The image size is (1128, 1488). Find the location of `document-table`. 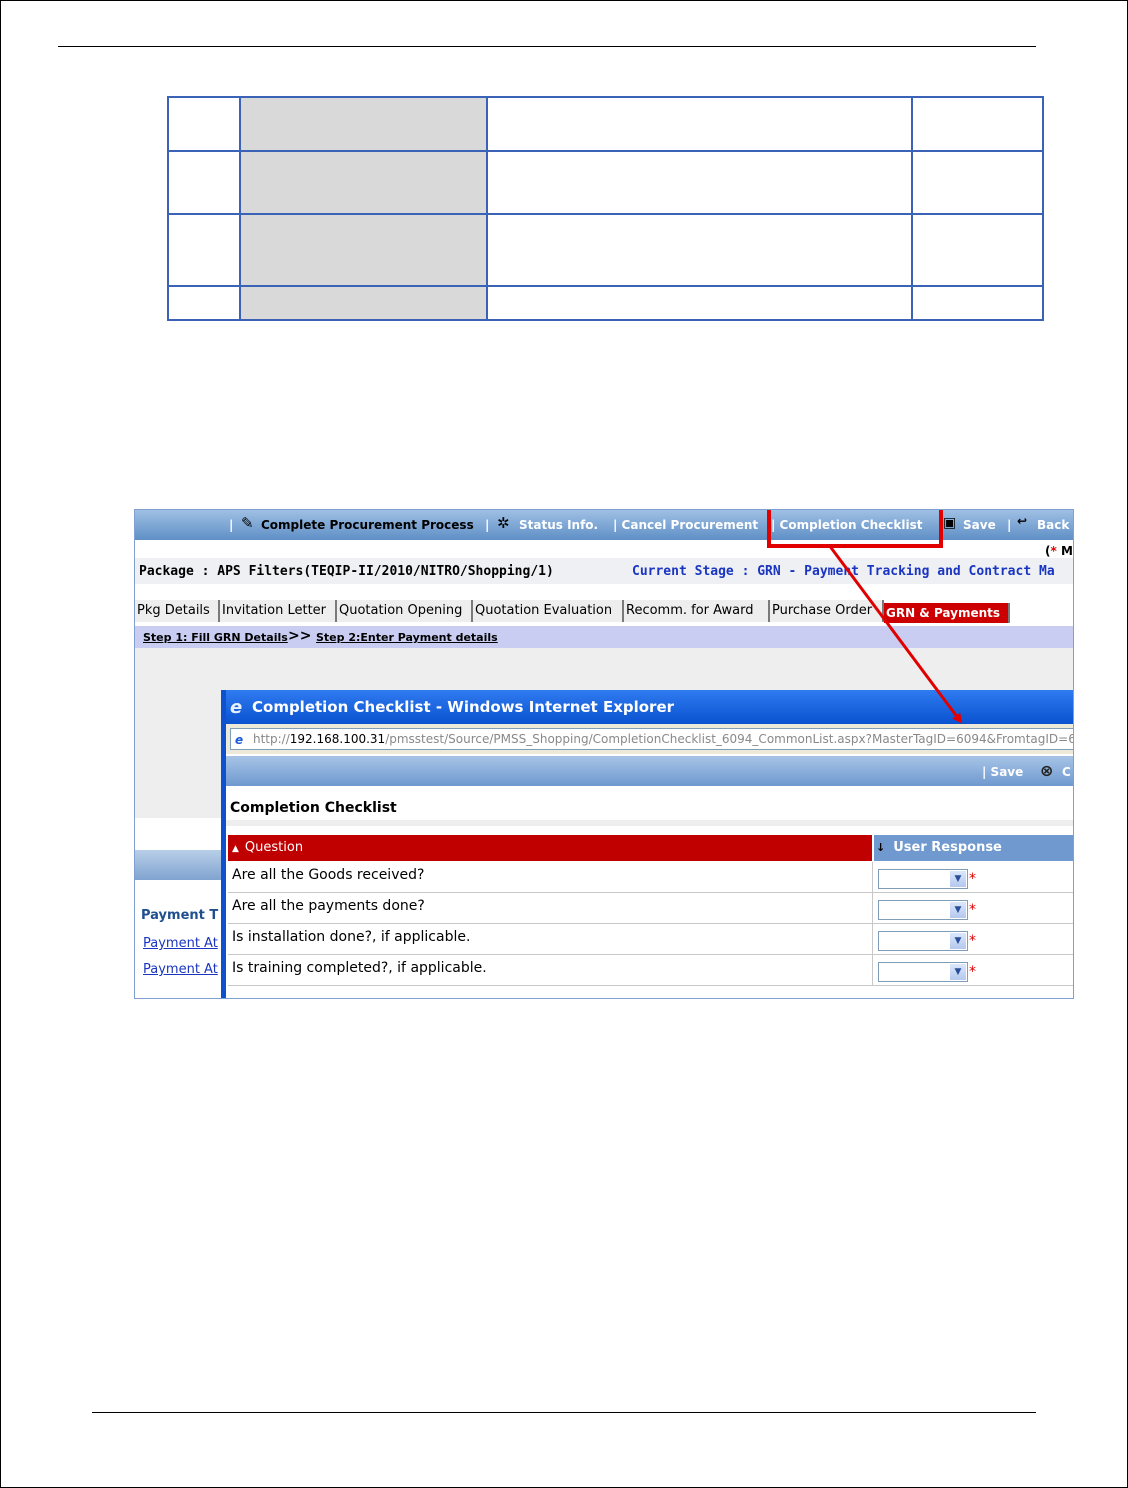

document-table is located at coordinates (605, 208).